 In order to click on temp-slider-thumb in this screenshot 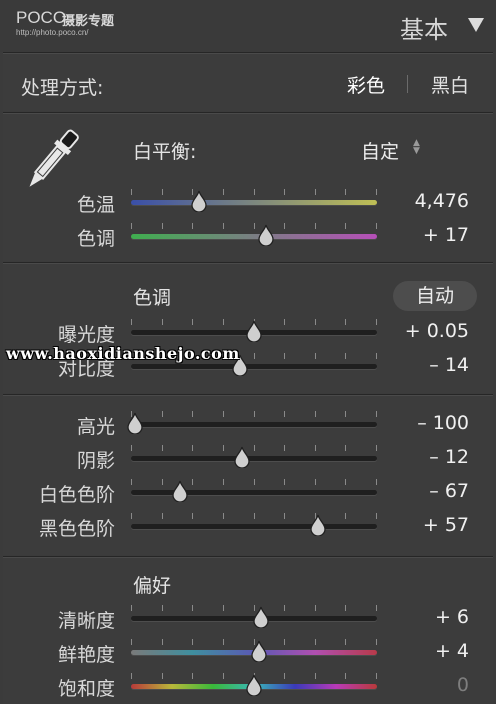, I will do `click(199, 201)`.